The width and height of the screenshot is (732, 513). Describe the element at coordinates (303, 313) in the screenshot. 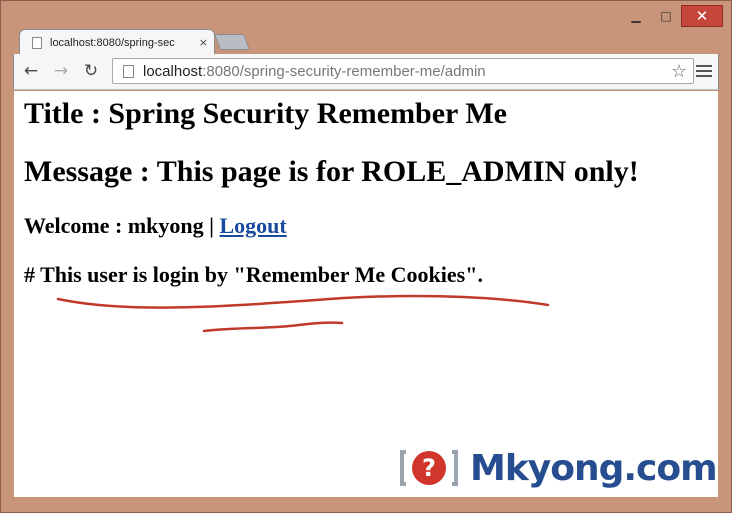

I see `red-underline-scribble` at that location.